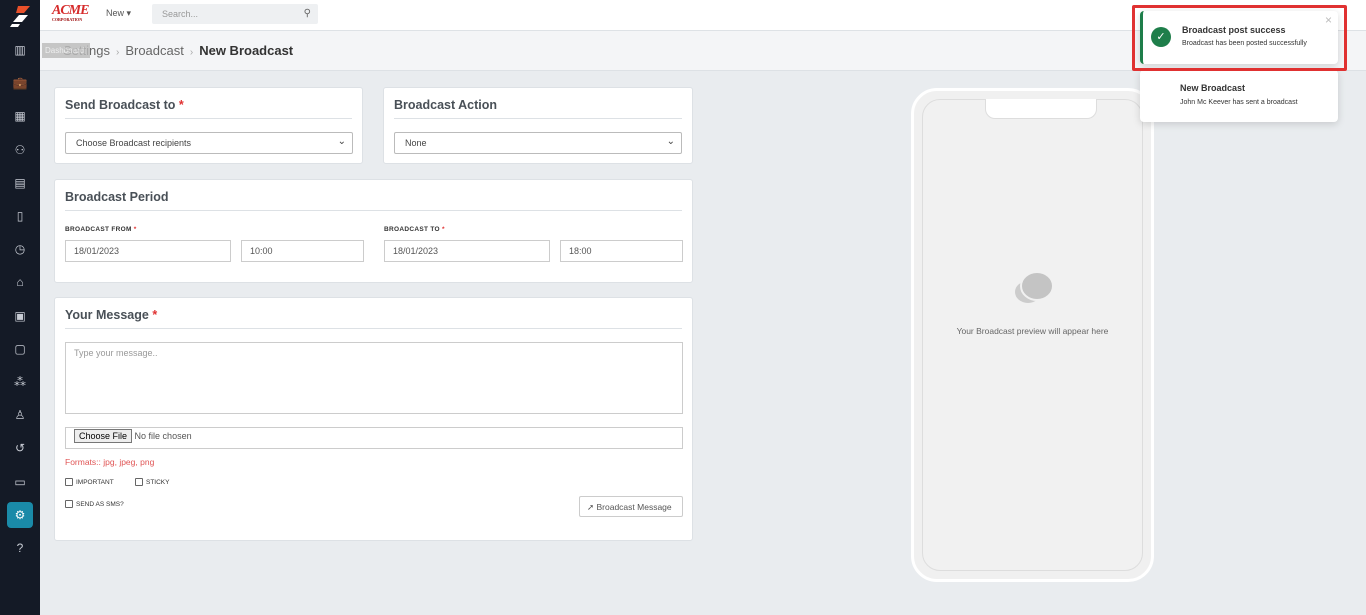 The height and width of the screenshot is (615, 1366). Describe the element at coordinates (118, 13) in the screenshot. I see `new-dropdown-button: New ▾` at that location.